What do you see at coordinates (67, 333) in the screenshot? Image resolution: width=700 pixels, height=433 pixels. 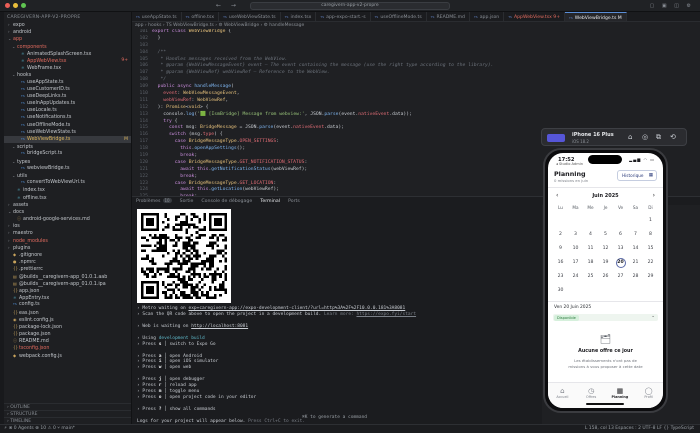 I see `tree-item: {}package.json` at bounding box center [67, 333].